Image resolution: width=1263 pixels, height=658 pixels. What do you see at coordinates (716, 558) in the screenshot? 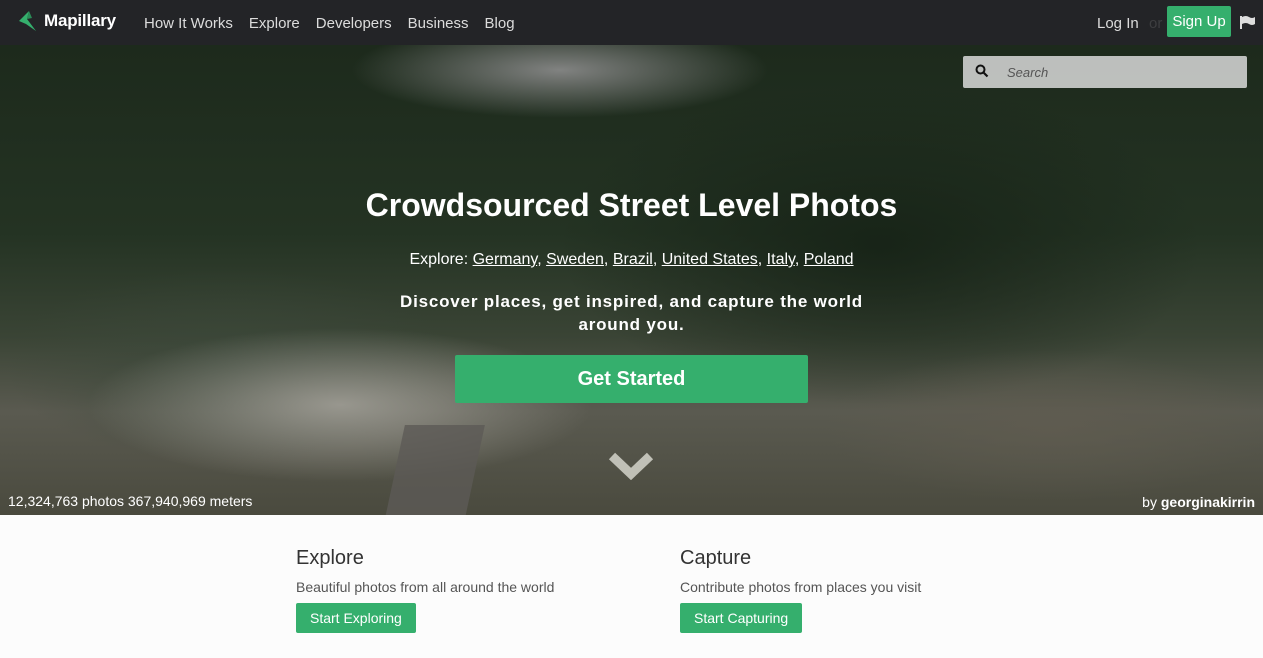
I see `feature-title: Capture` at bounding box center [716, 558].